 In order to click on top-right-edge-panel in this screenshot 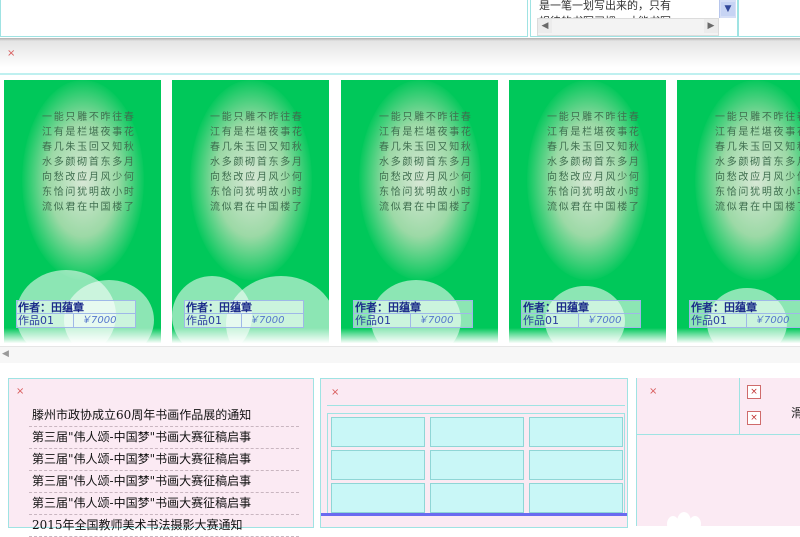, I will do `click(769, 18)`.